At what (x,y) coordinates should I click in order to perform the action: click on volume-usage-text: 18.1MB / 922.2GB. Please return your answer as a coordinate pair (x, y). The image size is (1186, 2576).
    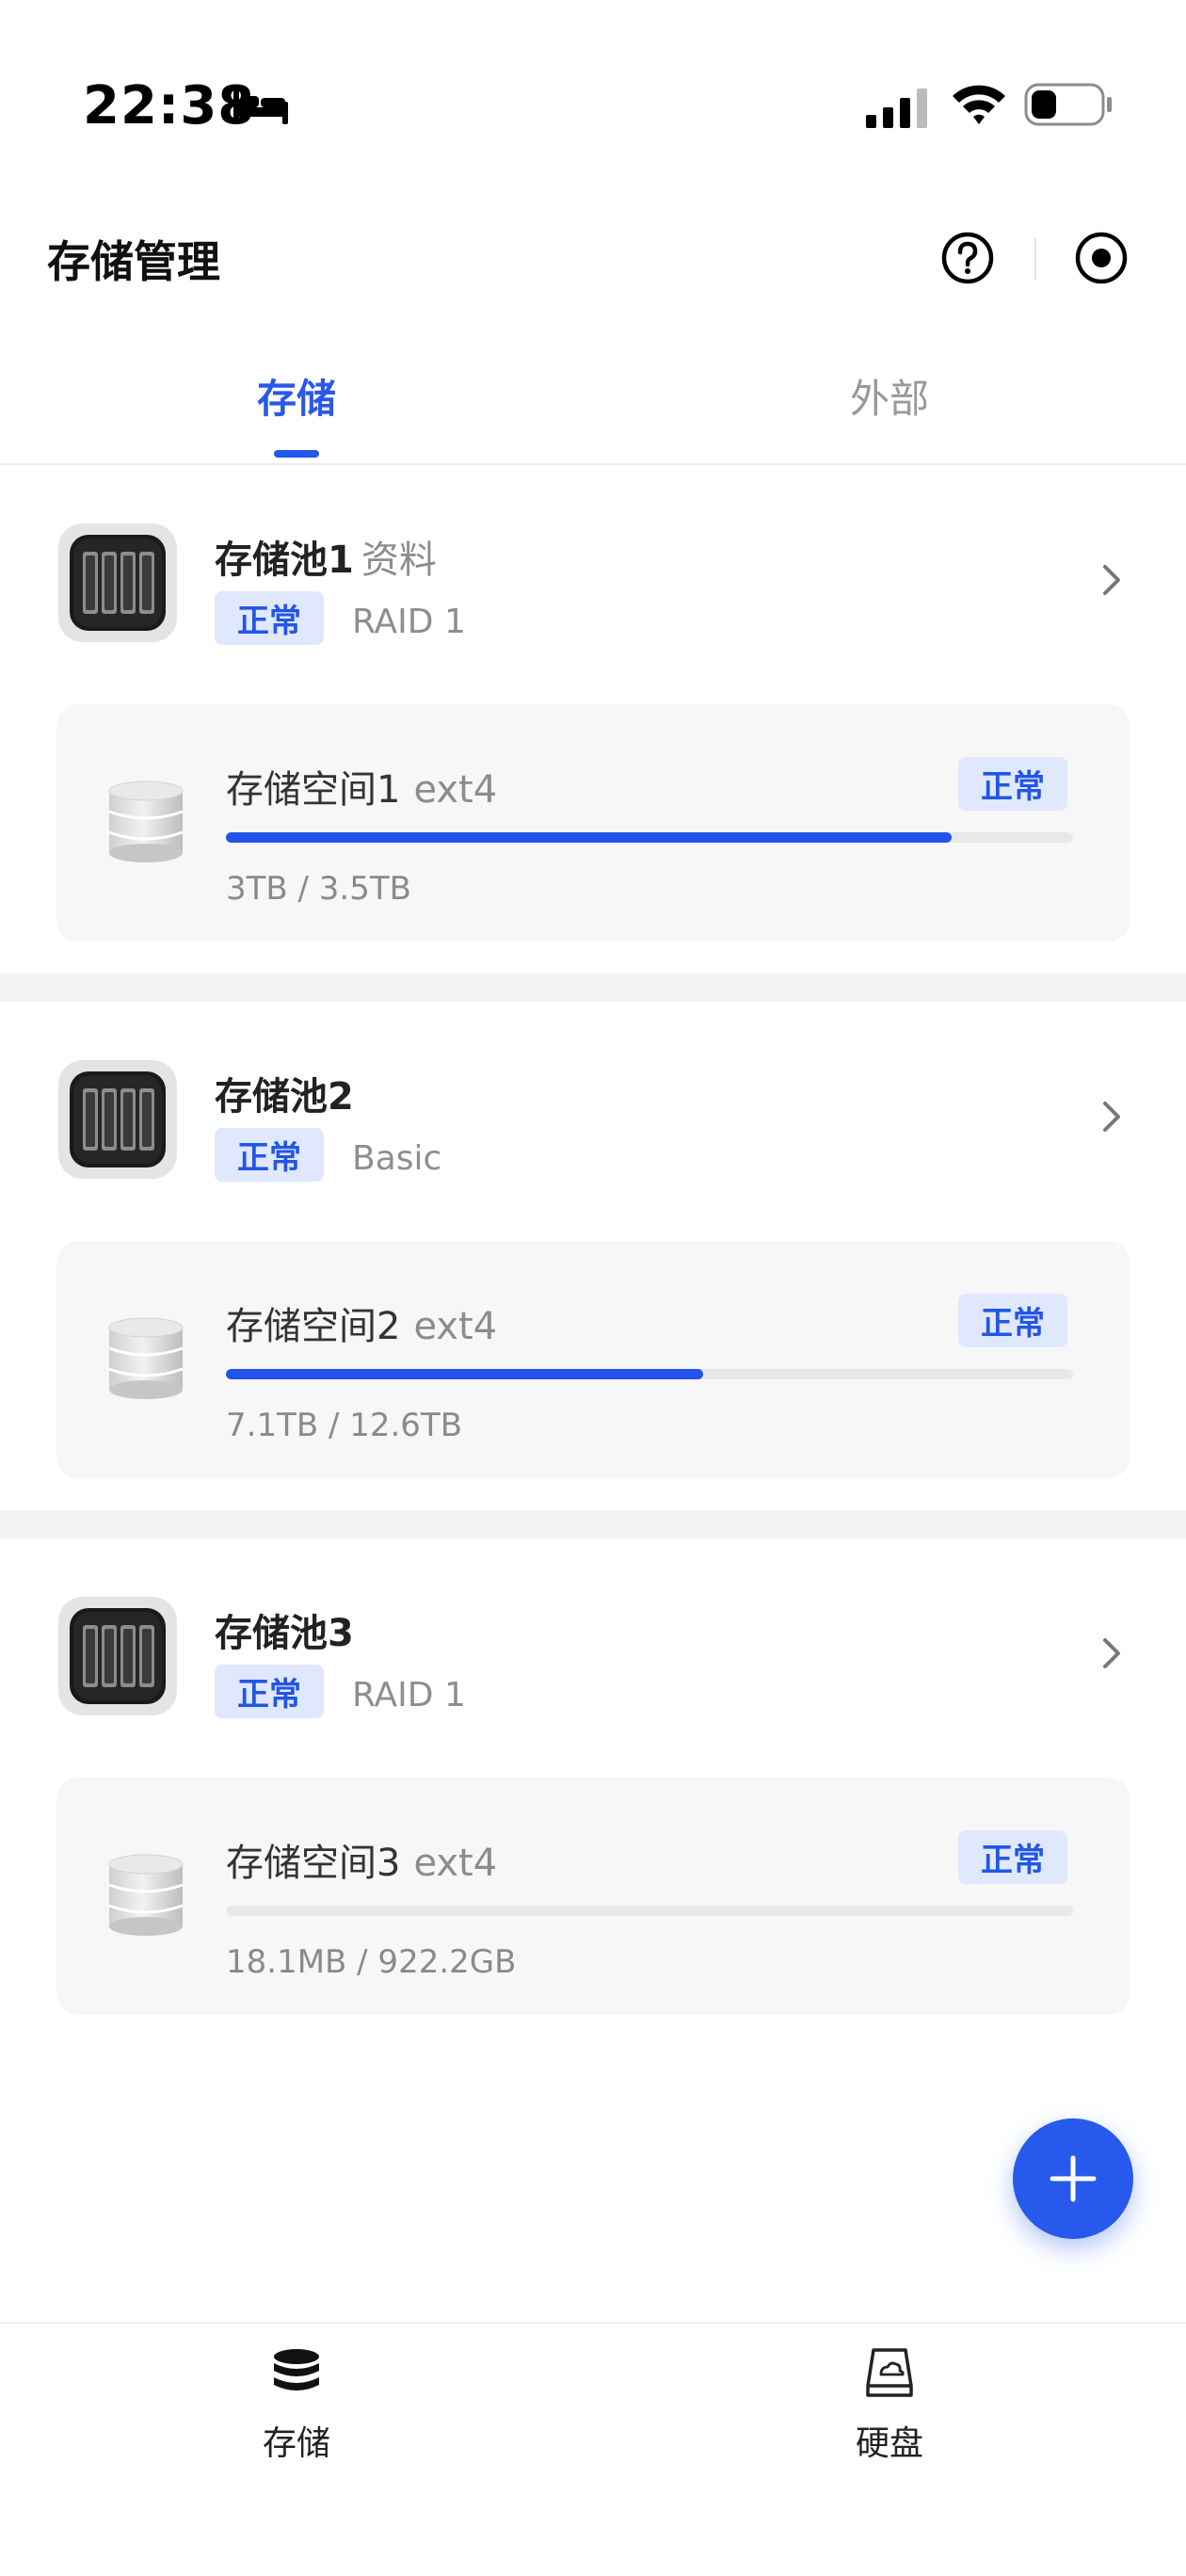
    Looking at the image, I should click on (371, 1962).